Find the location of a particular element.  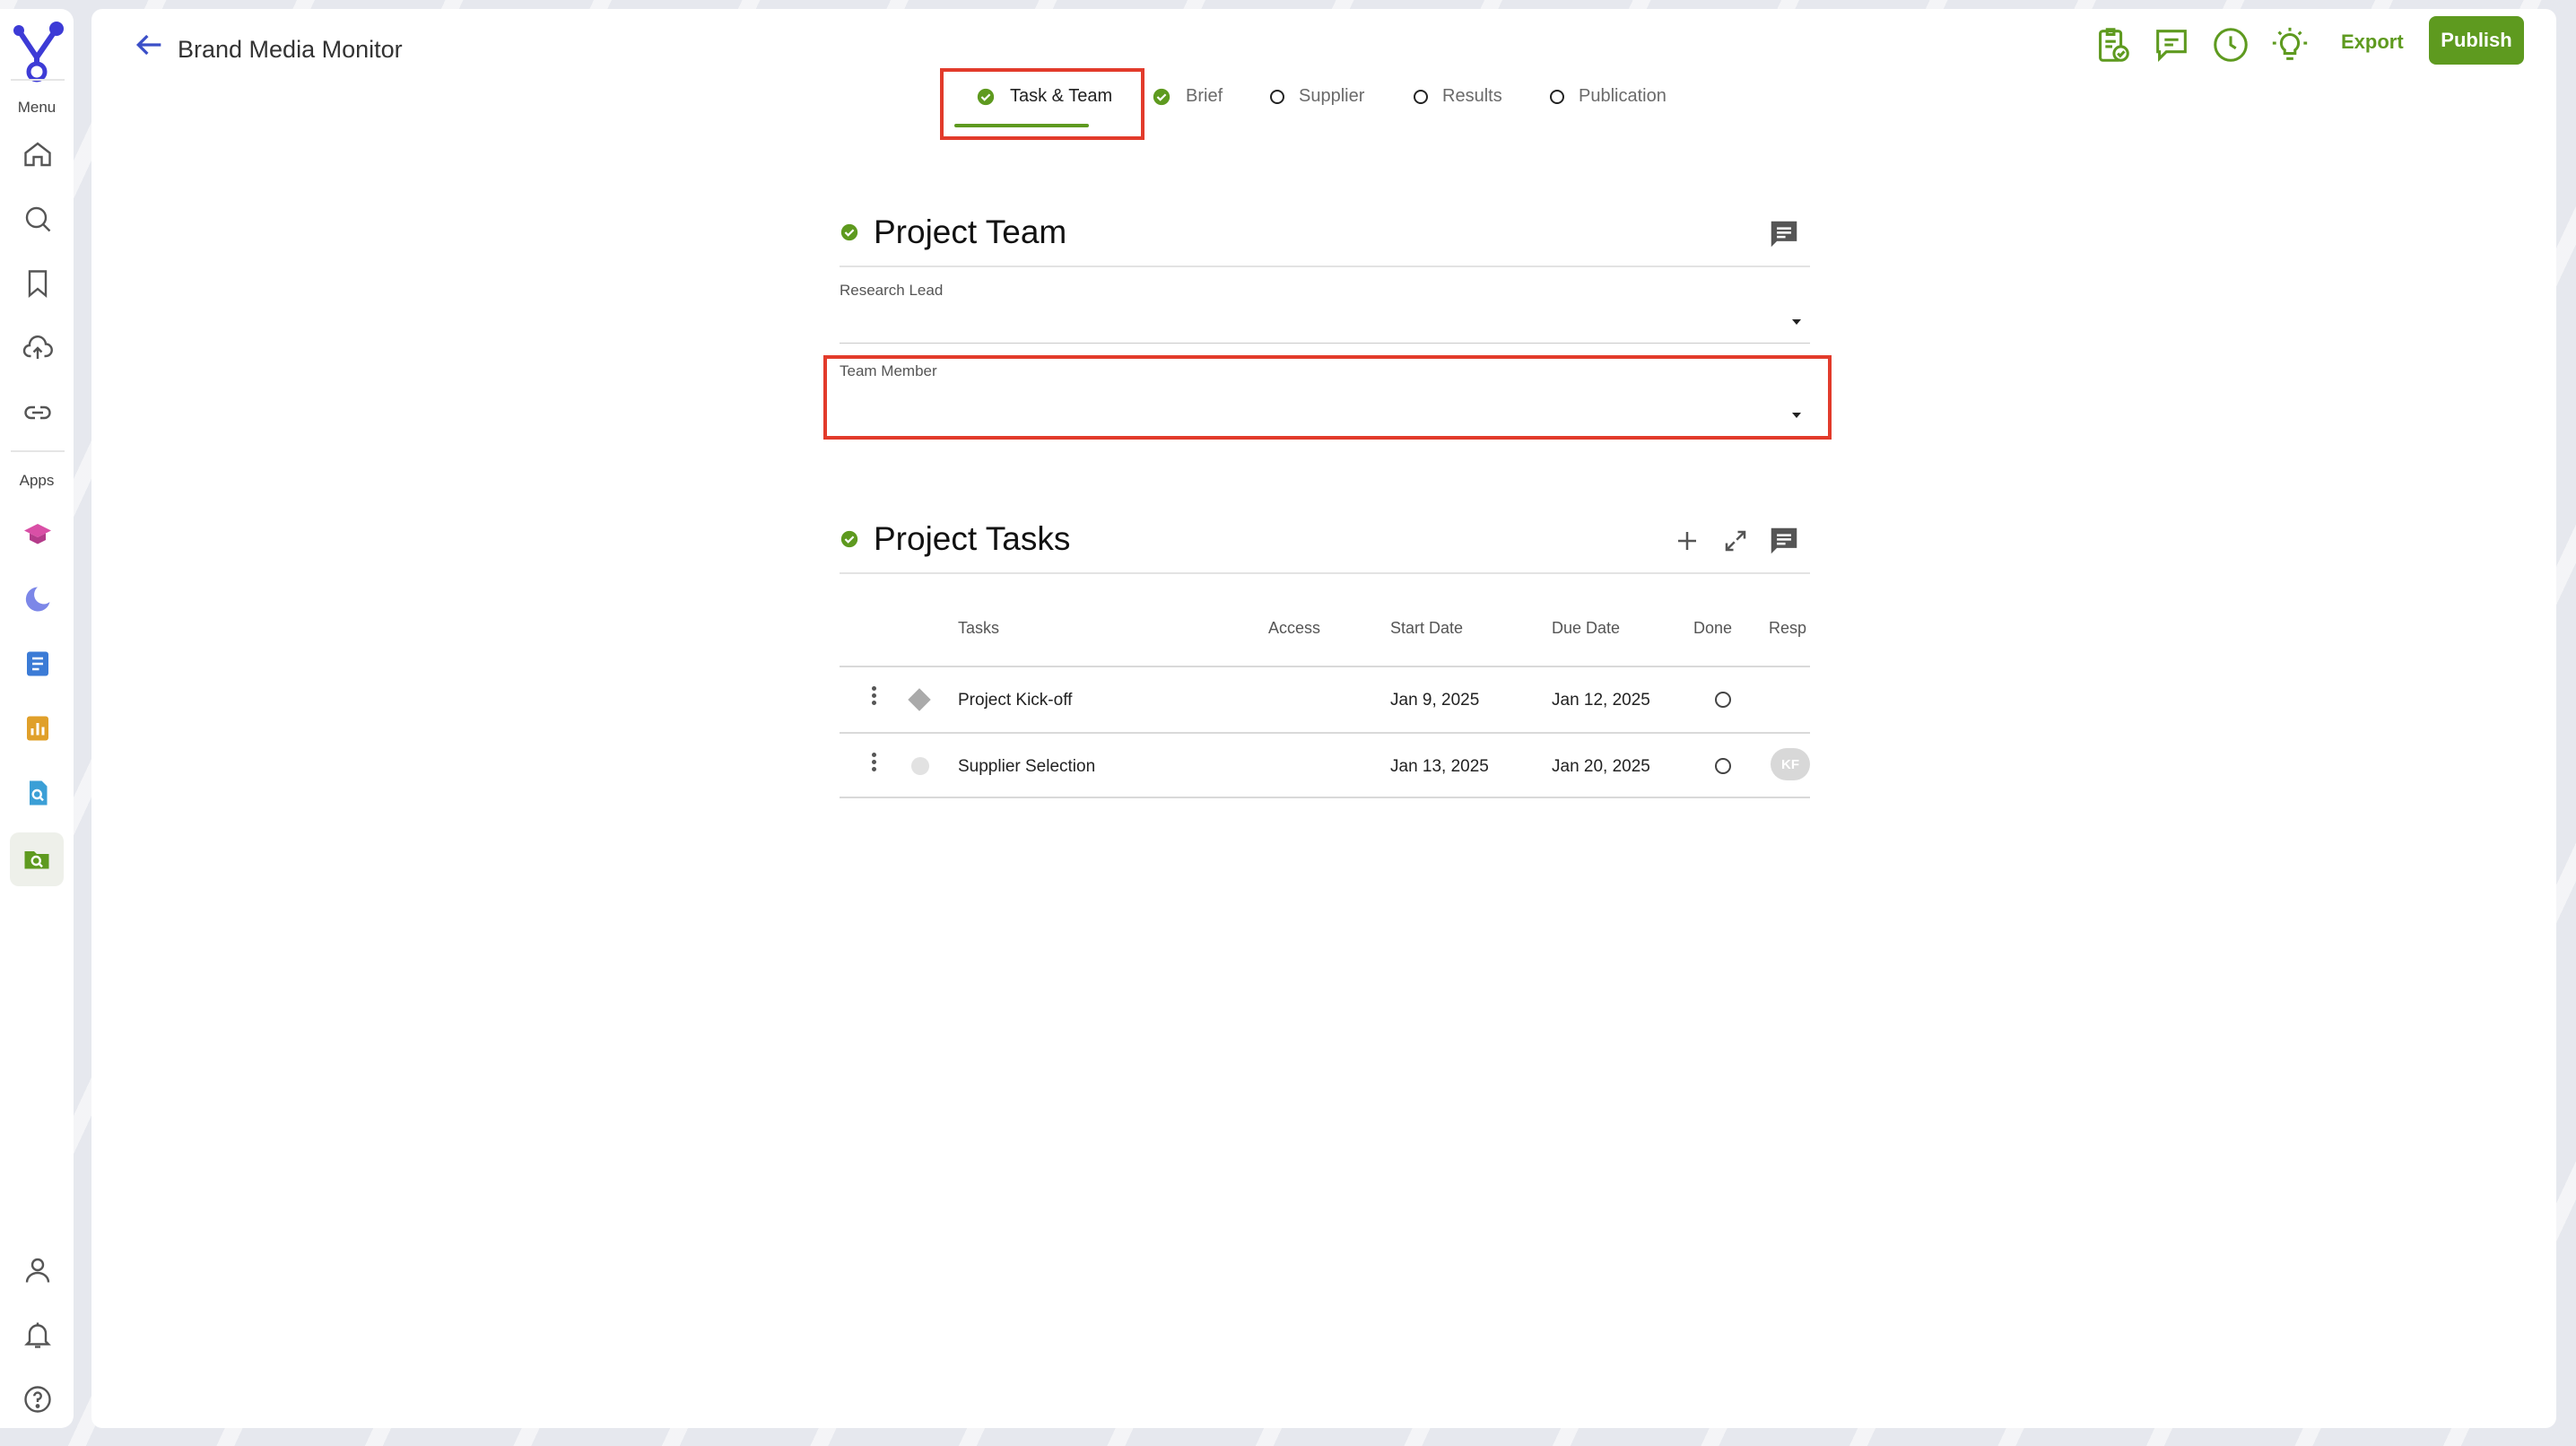

apps-label: Apps is located at coordinates (37, 480).